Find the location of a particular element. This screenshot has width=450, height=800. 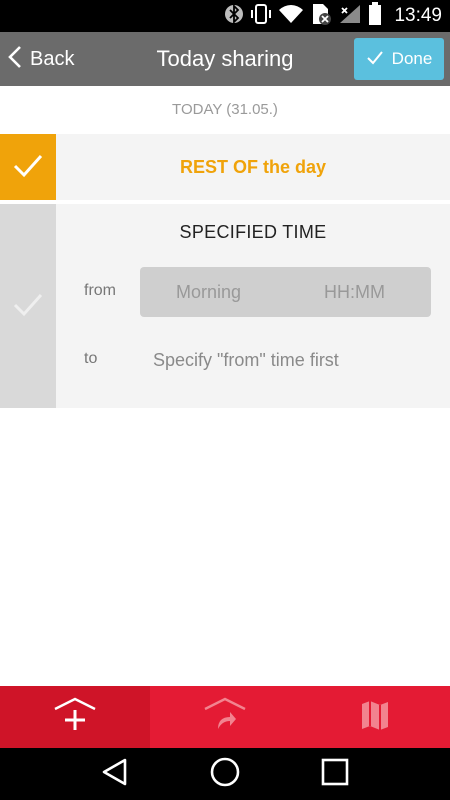

signal-icon is located at coordinates (350, 16).